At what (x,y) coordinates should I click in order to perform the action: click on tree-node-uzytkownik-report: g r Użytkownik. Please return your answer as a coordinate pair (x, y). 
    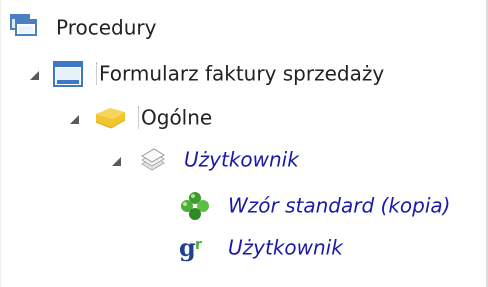
    Looking at the image, I should click on (244, 248).